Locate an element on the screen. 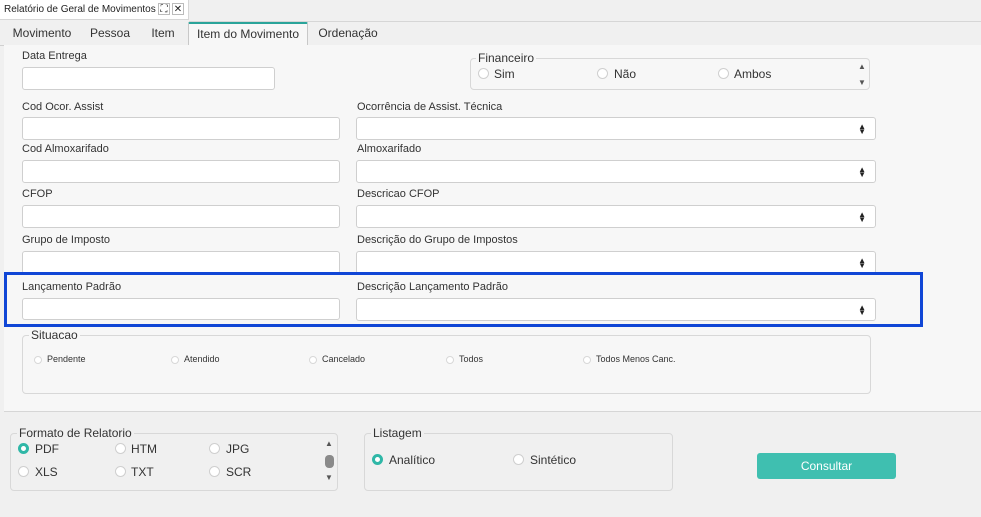 This screenshot has height=517, width=981. lancamento-padrao-label: Lançamento Padrão is located at coordinates (72, 287).